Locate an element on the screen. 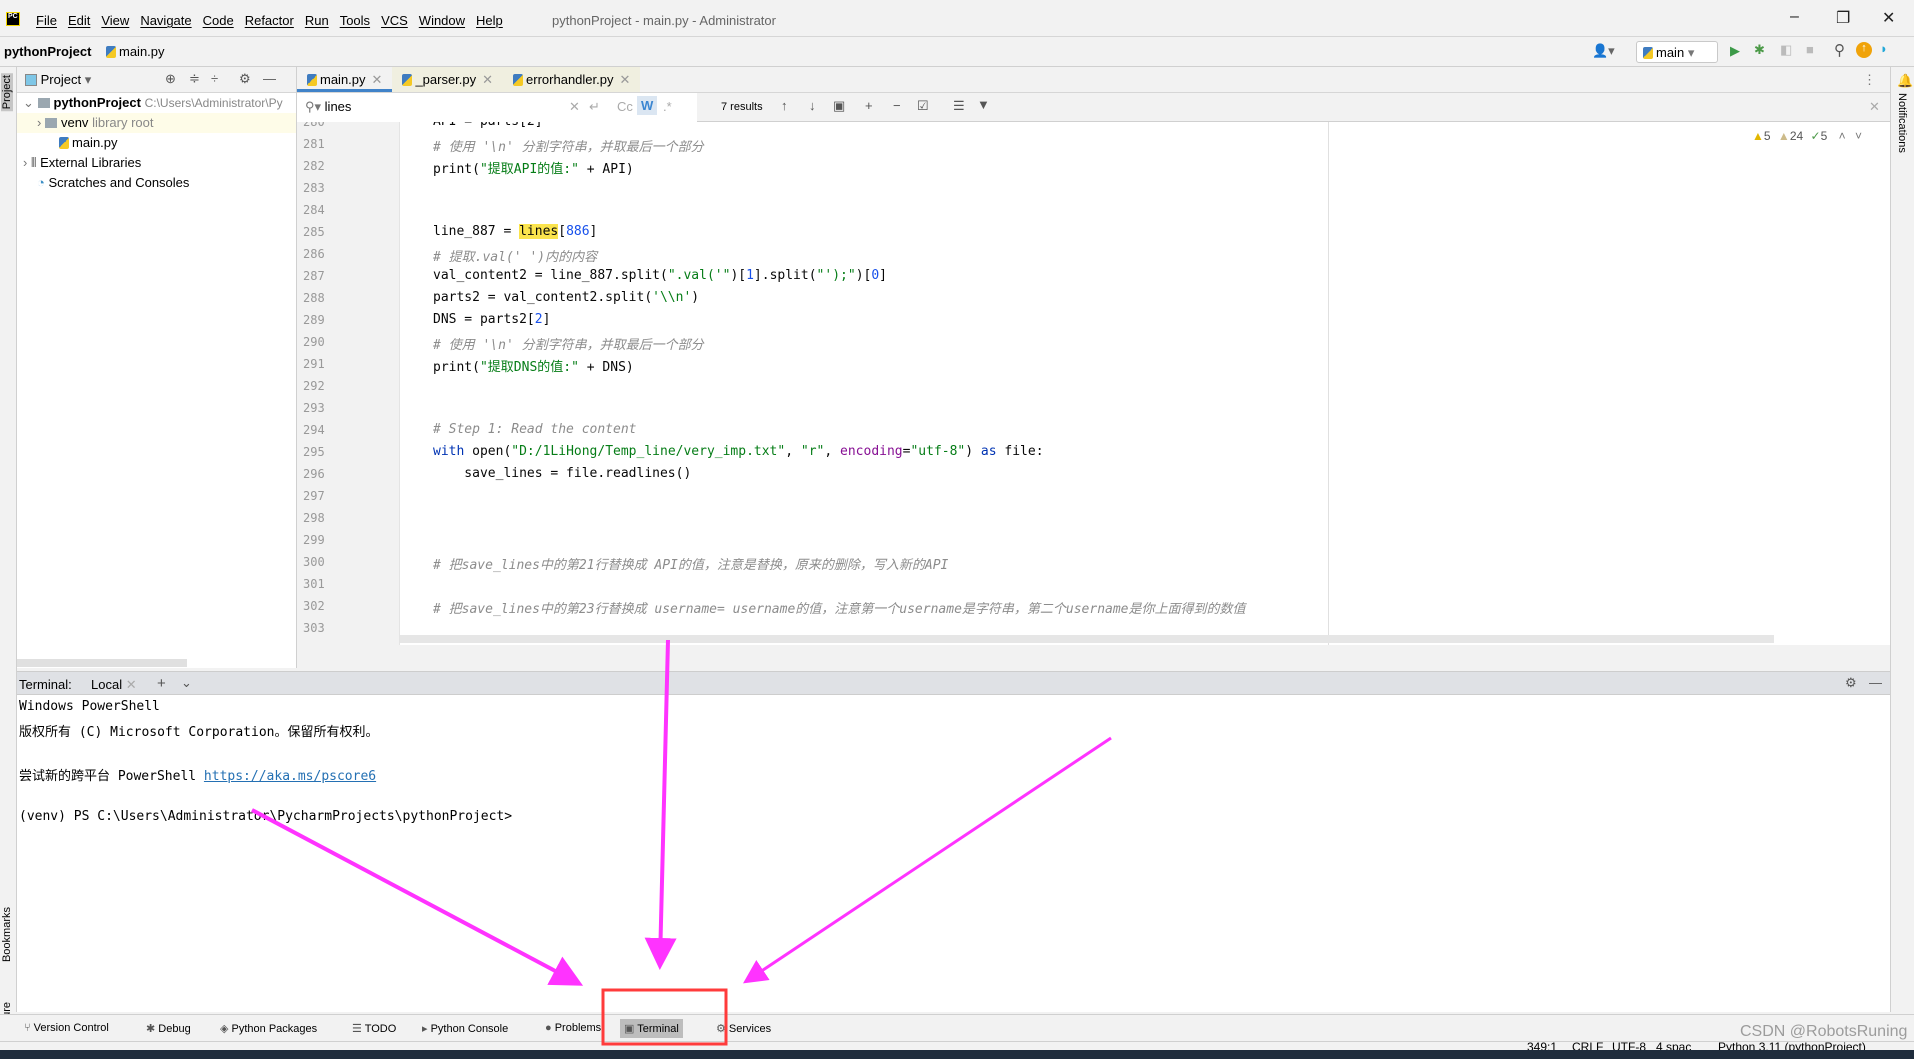  tab-errorhandler-py: errorhandler.py ✕ is located at coordinates (572, 79).